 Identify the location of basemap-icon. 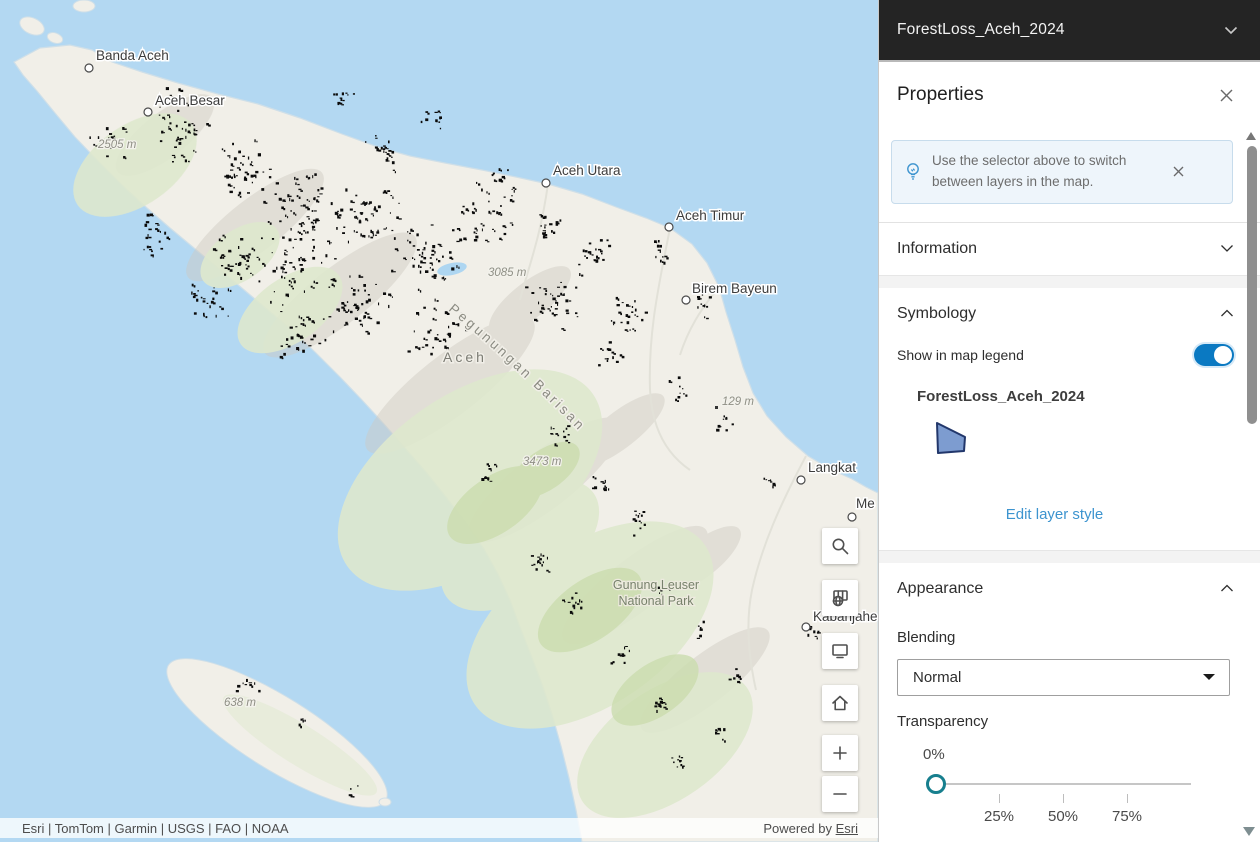
(840, 598).